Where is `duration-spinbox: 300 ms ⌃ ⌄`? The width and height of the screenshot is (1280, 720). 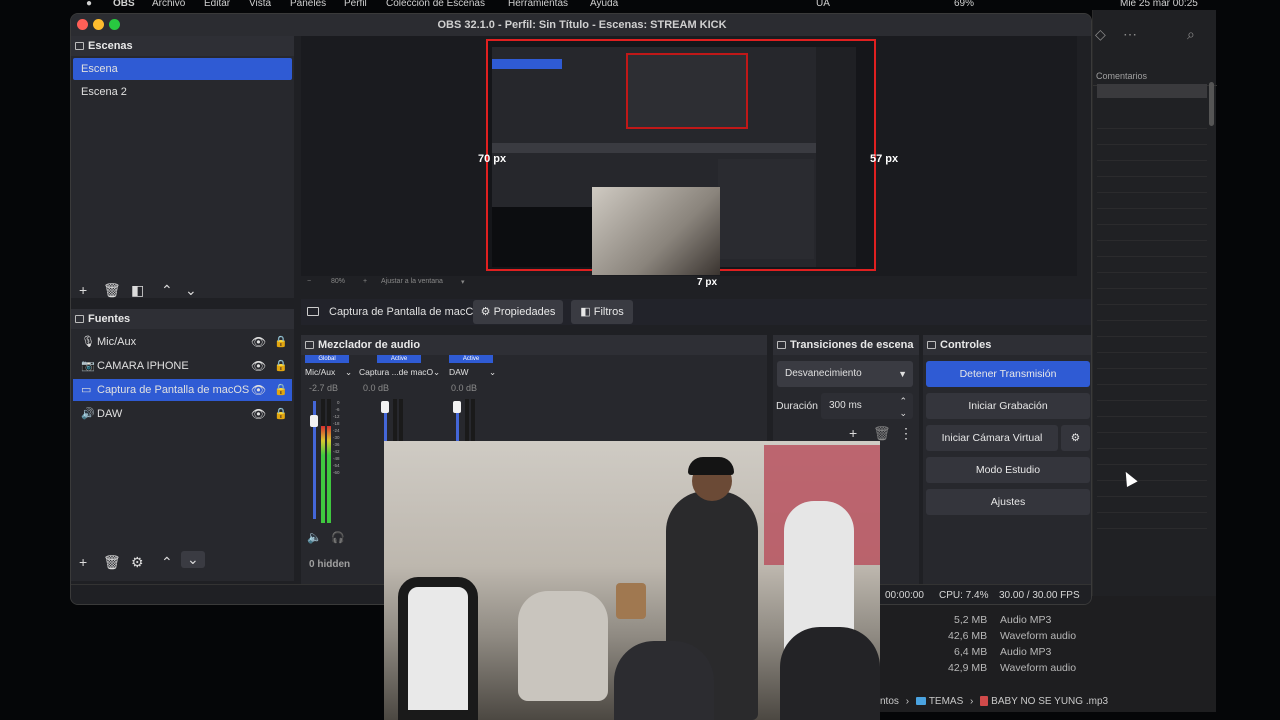
duration-spinbox: 300 ms ⌃ ⌄ is located at coordinates (867, 406).